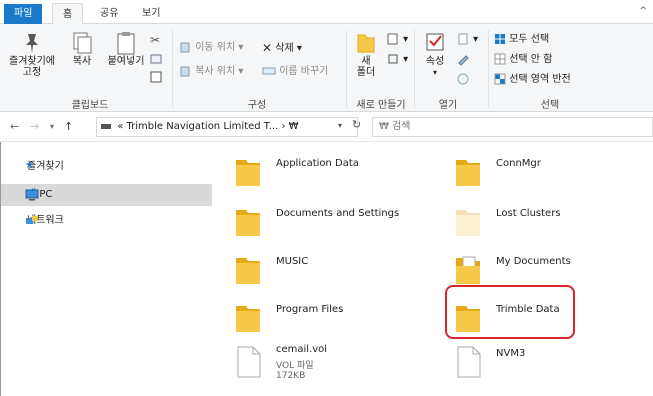  What do you see at coordinates (468, 223) in the screenshot?
I see `hidden-folder-icon` at bounding box center [468, 223].